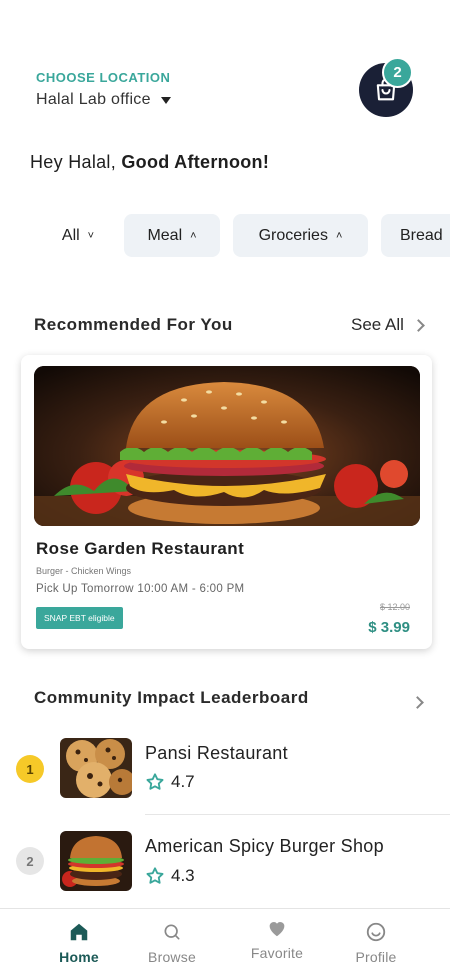 Image resolution: width=450 pixels, height=975 pixels. I want to click on rating-value: 4.7, so click(183, 781).